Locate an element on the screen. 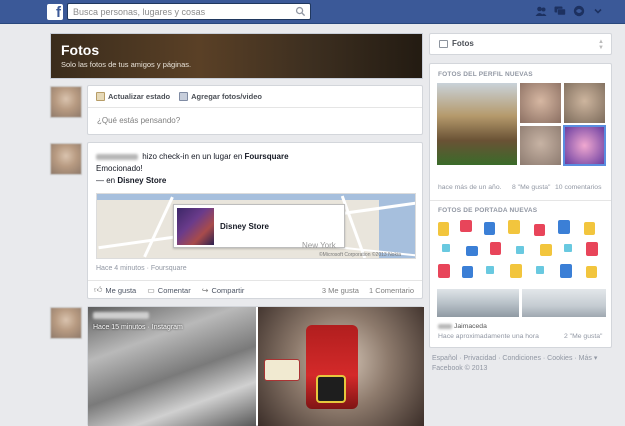 Image resolution: width=625 pixels, height=426 pixels. photos-filter: Fotos ▲ ▼ is located at coordinates (520, 44).